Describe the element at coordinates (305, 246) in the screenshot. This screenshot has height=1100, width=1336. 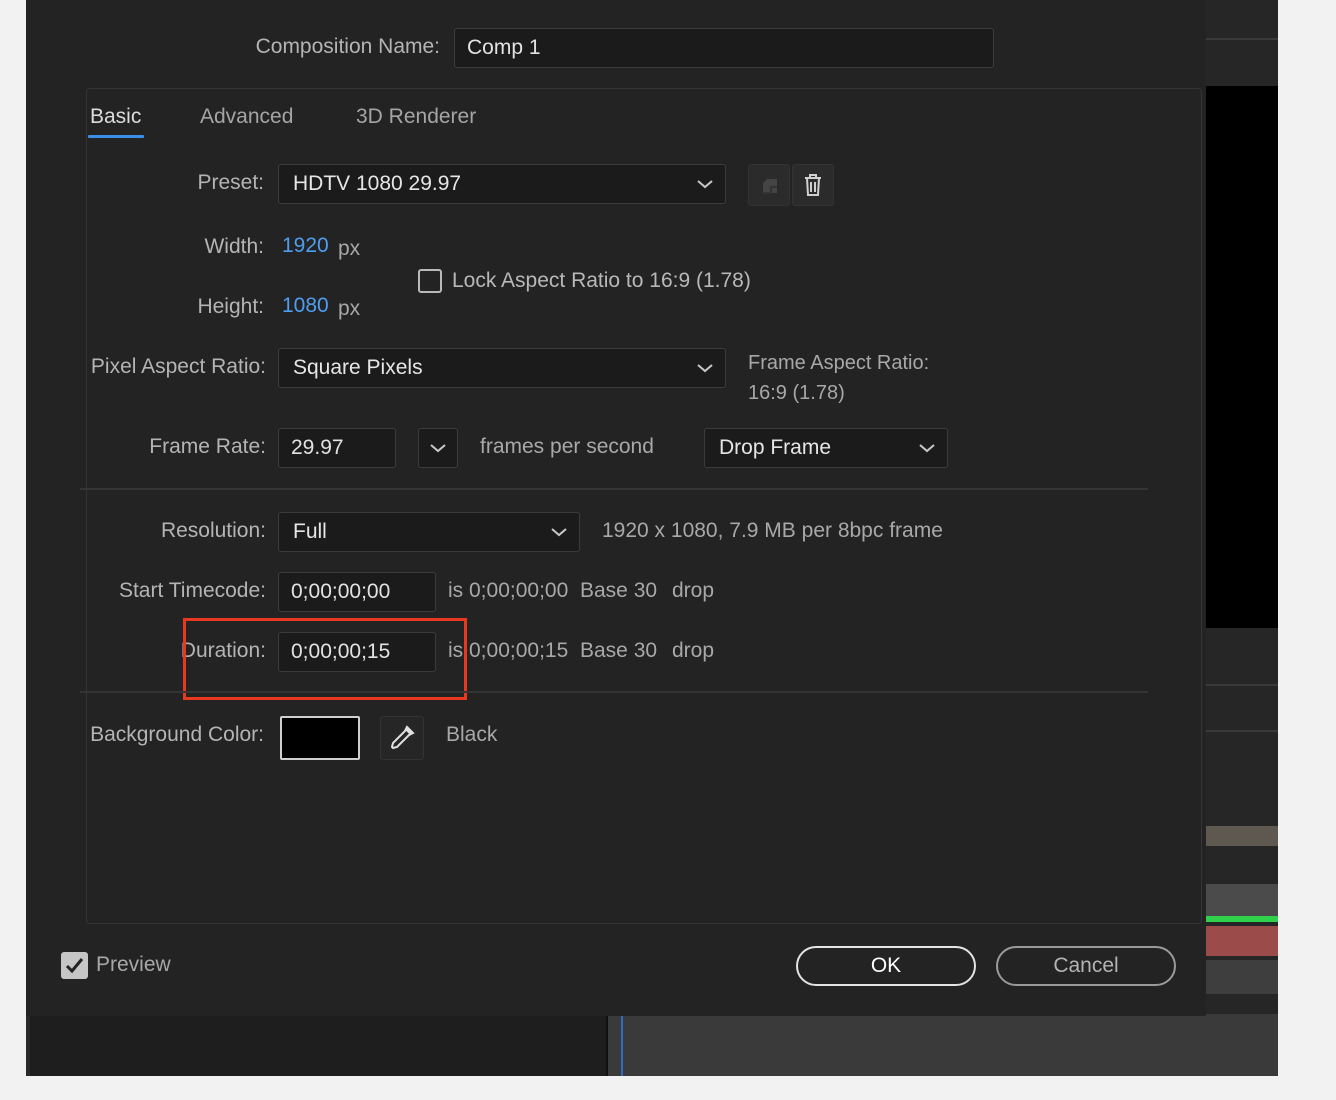
I see `width-value: 1920` at that location.